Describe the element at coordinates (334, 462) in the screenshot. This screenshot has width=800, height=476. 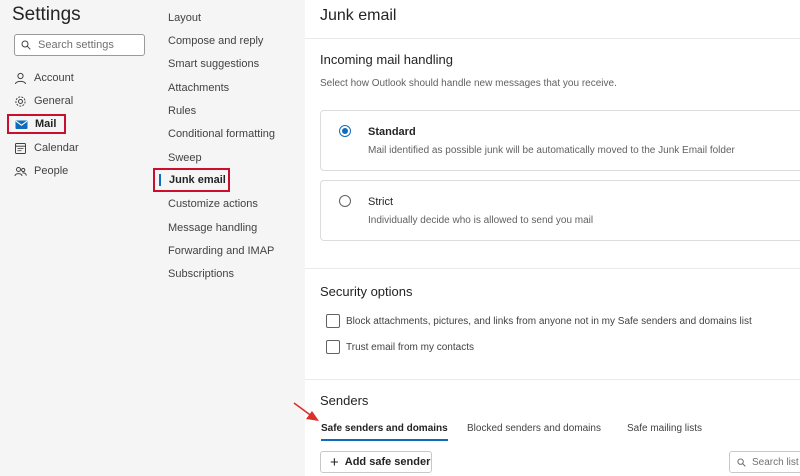
I see `plus-icon: +` at that location.